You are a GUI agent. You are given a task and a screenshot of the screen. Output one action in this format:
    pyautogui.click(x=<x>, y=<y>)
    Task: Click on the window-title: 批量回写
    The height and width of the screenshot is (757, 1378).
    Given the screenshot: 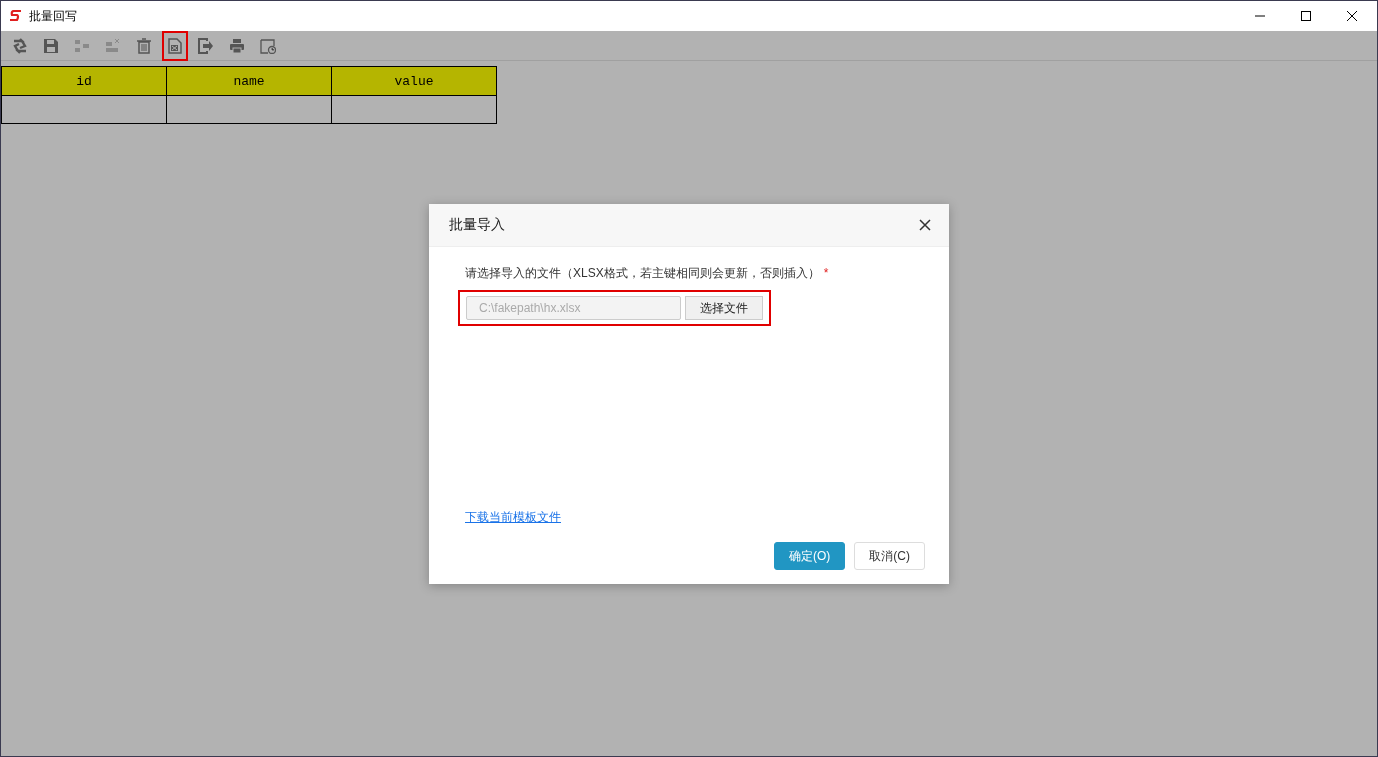 What is the action you would take?
    pyautogui.click(x=53, y=16)
    